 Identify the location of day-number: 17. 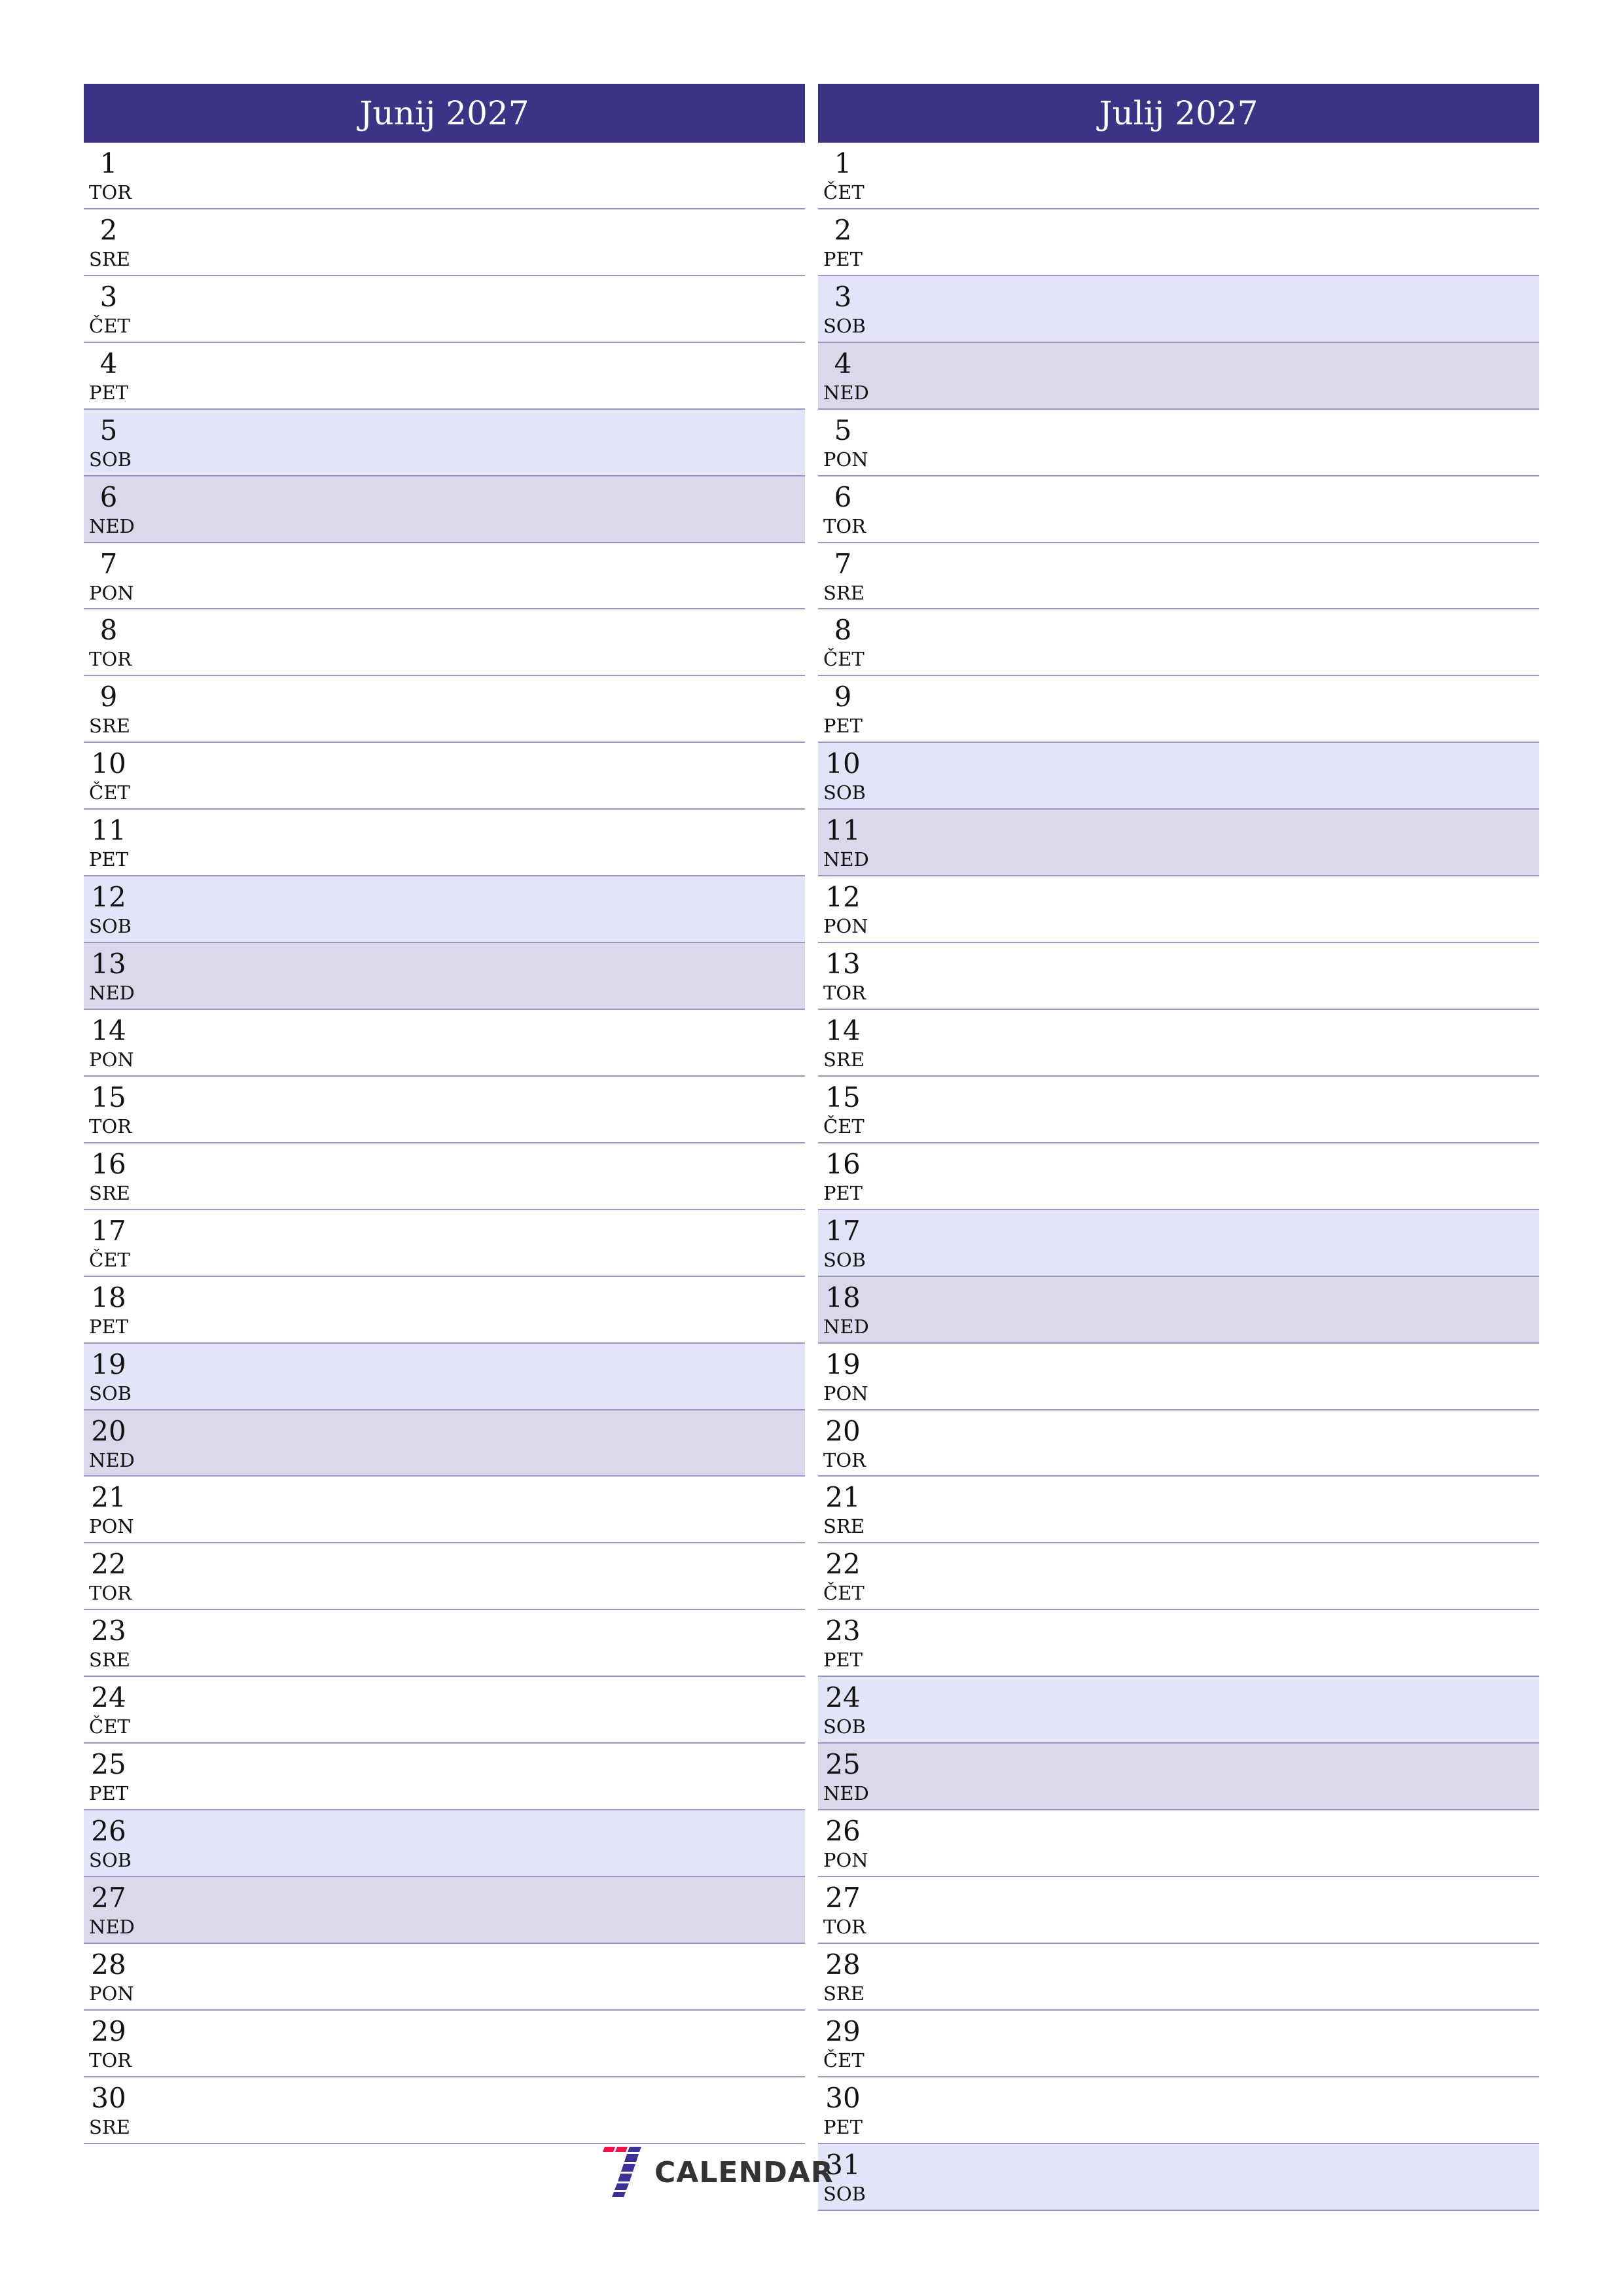
(843, 1230).